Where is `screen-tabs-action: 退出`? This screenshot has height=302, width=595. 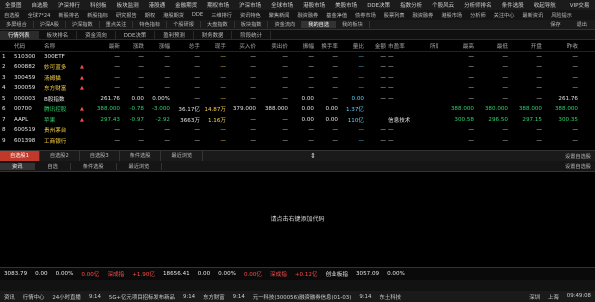 screen-tabs-action: 退出 is located at coordinates (582, 24).